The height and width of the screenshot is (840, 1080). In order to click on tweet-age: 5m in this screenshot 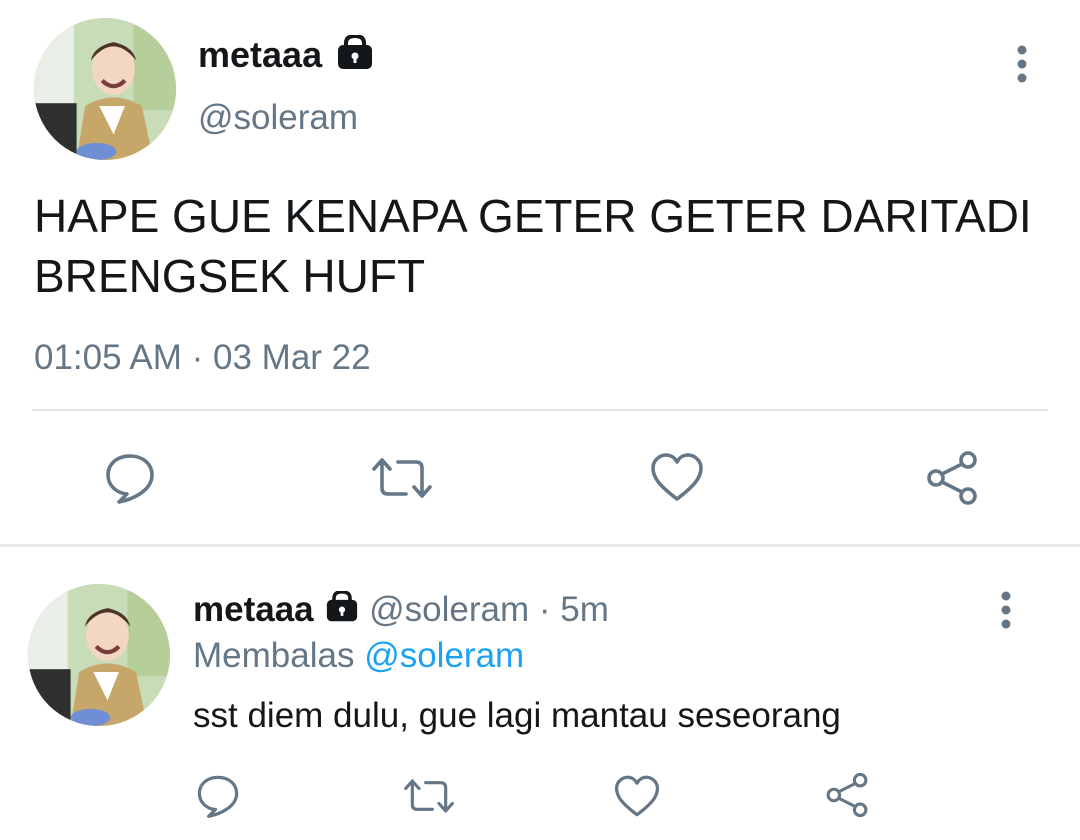, I will do `click(584, 609)`.